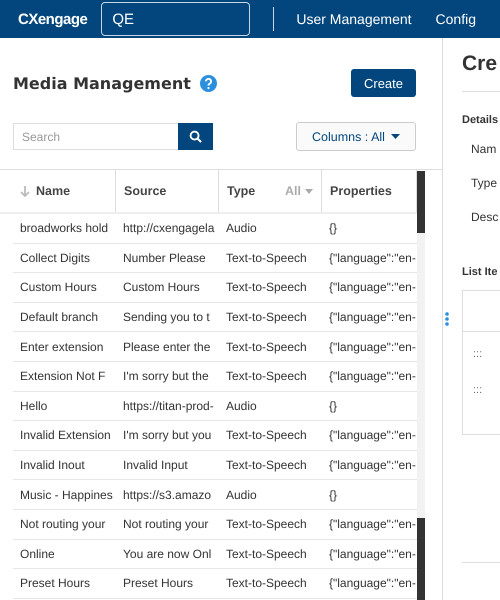 This screenshot has width=500, height=600. Describe the element at coordinates (168, 406) in the screenshot. I see `table-cell-text: https://titan-prod-` at that location.